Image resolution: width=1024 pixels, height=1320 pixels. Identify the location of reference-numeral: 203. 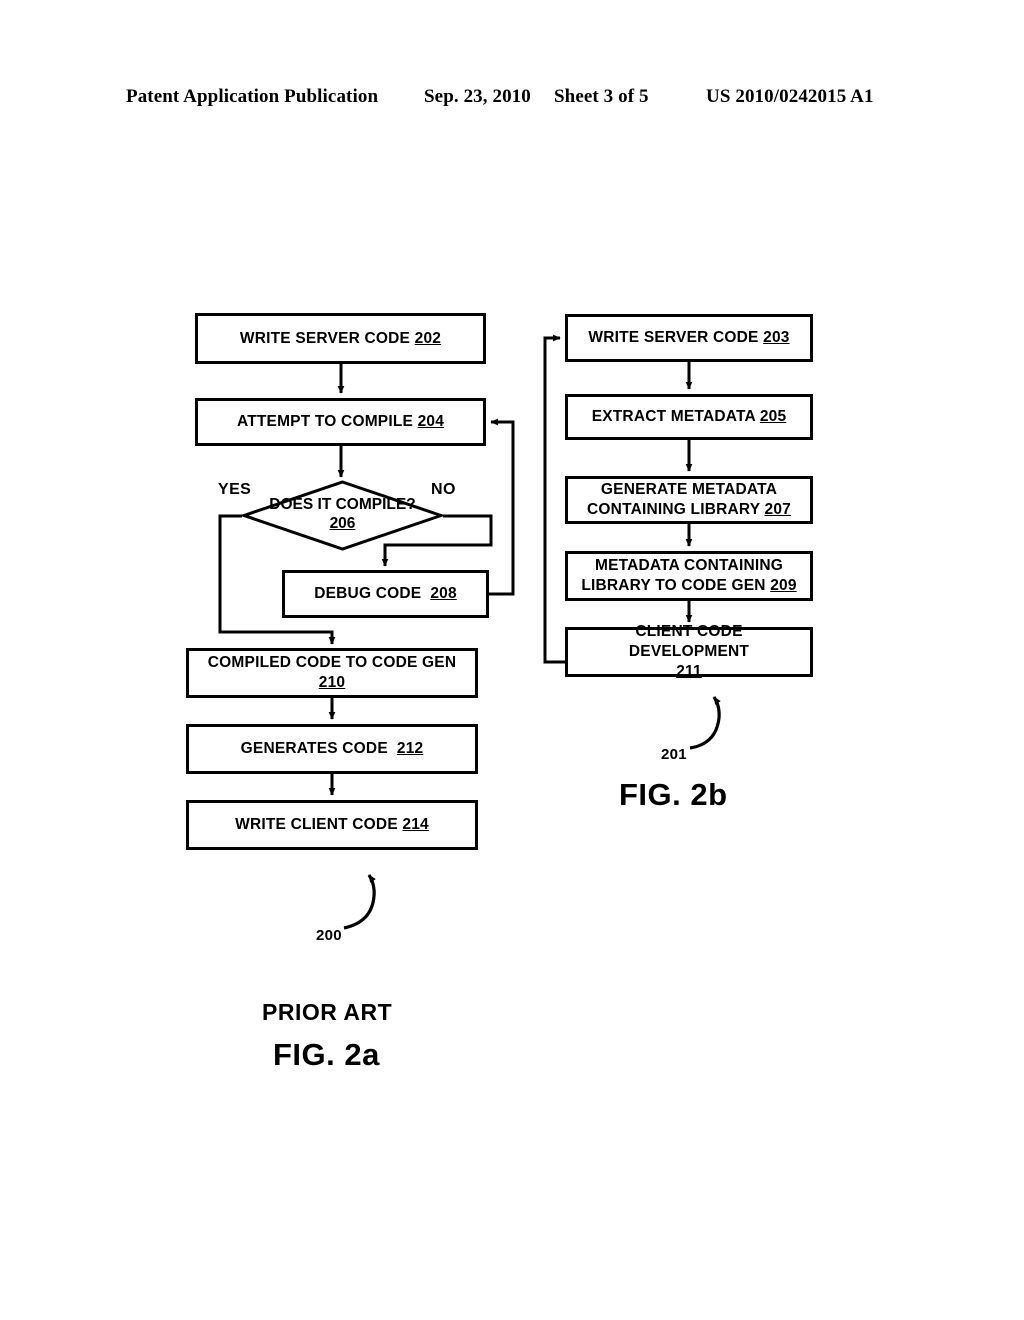
(776, 338).